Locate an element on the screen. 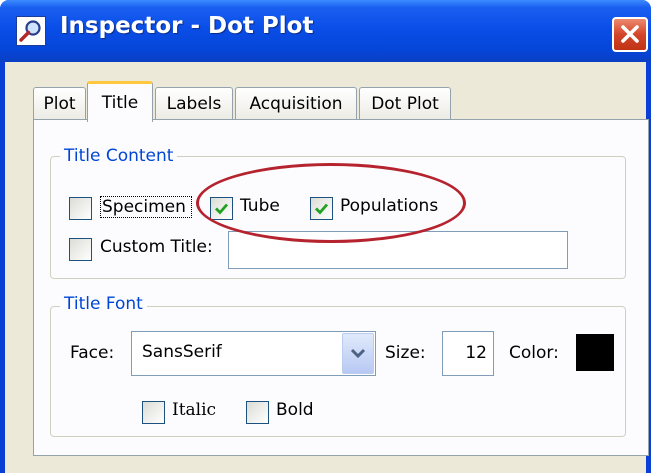 Image resolution: width=651 pixels, height=473 pixels. tab-title: Title is located at coordinates (120, 101).